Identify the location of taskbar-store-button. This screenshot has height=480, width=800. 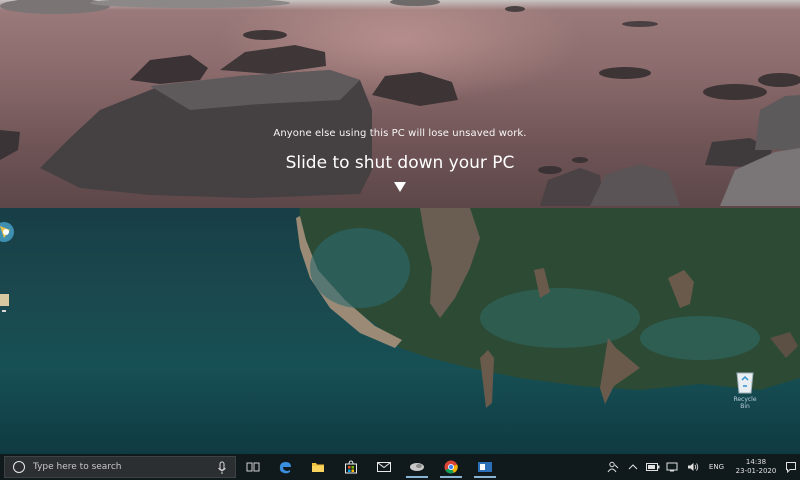
(351, 467).